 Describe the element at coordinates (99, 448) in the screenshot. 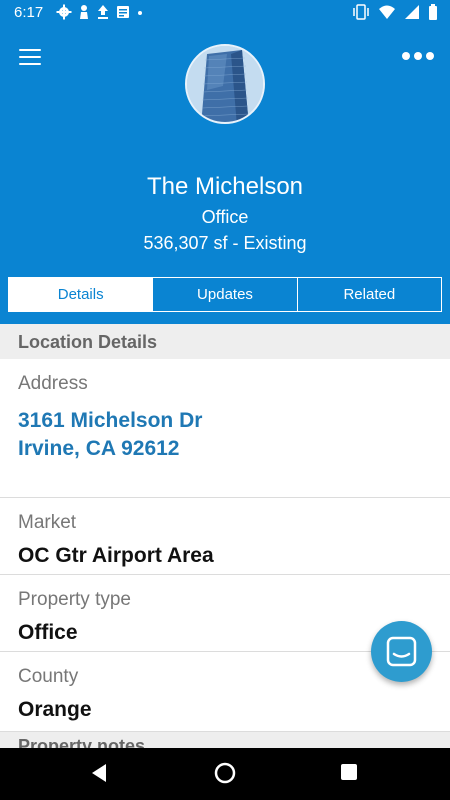

I see `address-line2: Irvine, CA 92612` at that location.